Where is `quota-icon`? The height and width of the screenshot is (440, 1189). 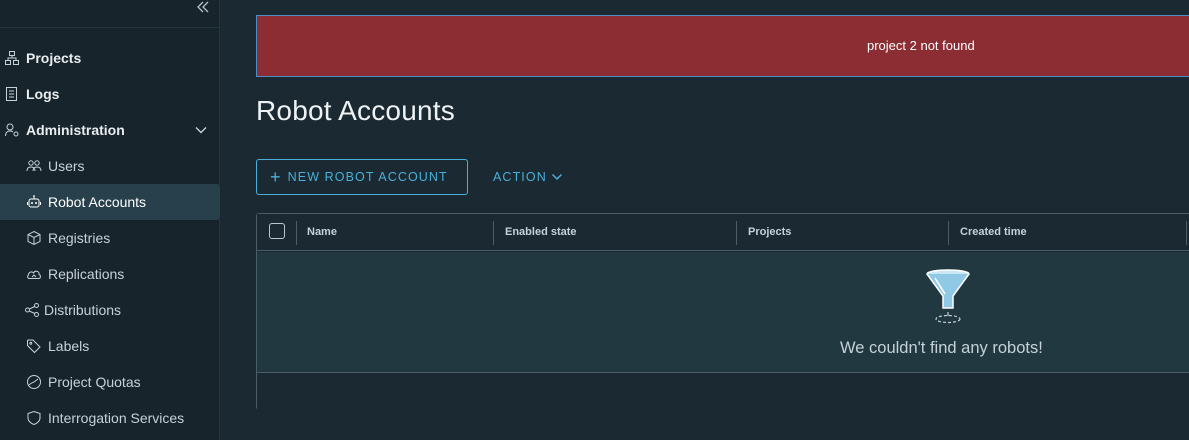 quota-icon is located at coordinates (34, 382).